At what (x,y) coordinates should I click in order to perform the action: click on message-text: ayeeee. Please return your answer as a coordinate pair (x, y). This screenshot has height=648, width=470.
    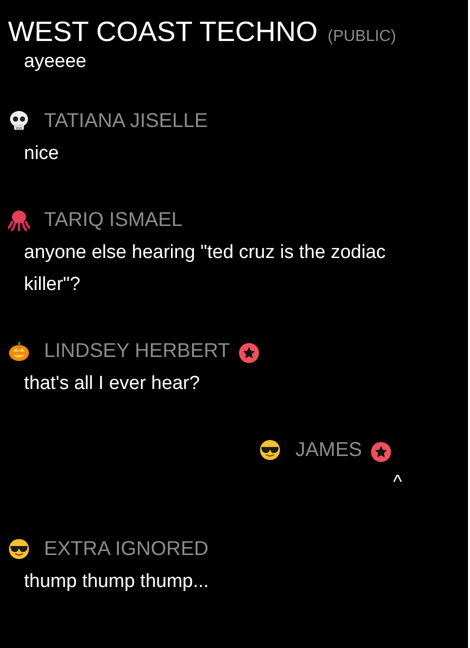
    Looking at the image, I should click on (55, 62).